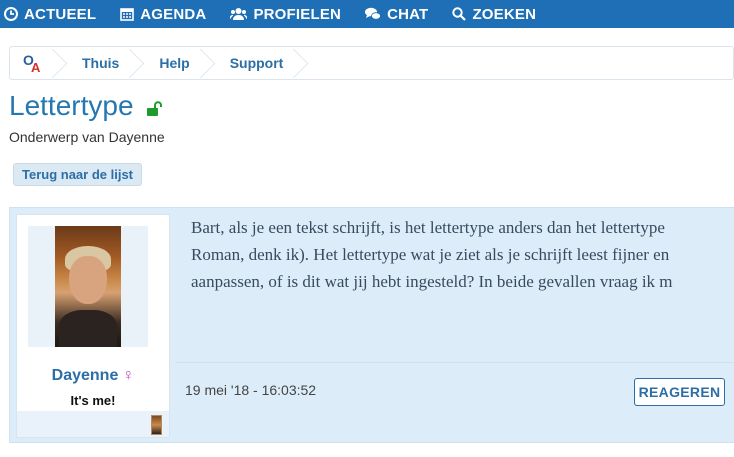  What do you see at coordinates (156, 425) in the screenshot?
I see `mini-avatar` at bounding box center [156, 425].